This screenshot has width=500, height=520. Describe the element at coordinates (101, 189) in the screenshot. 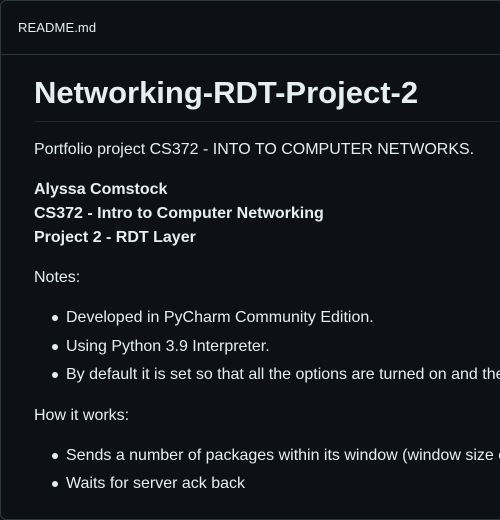

I see `author-name: Alyssa Comstock` at that location.